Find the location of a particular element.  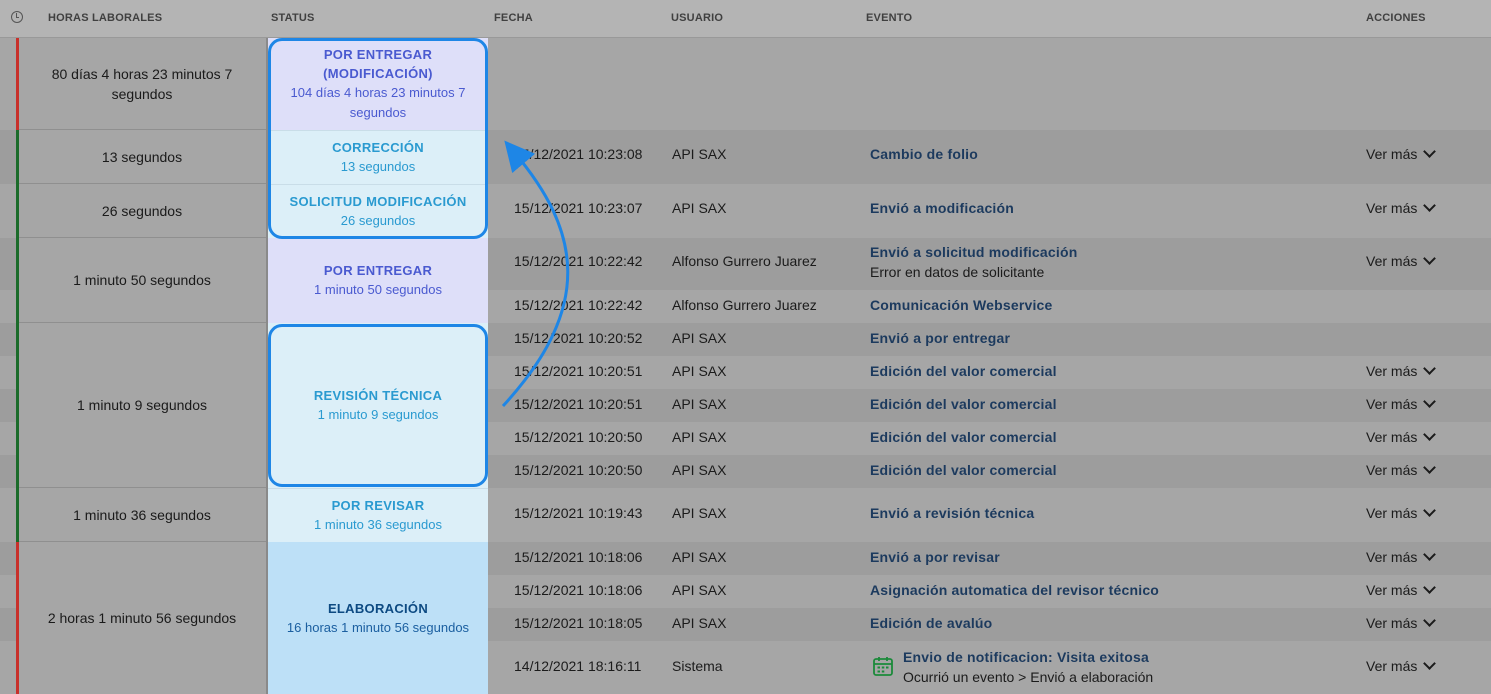

status-cell: REVISIÓN TÉCNICA 1 minuto 9 segundos is located at coordinates (378, 405).